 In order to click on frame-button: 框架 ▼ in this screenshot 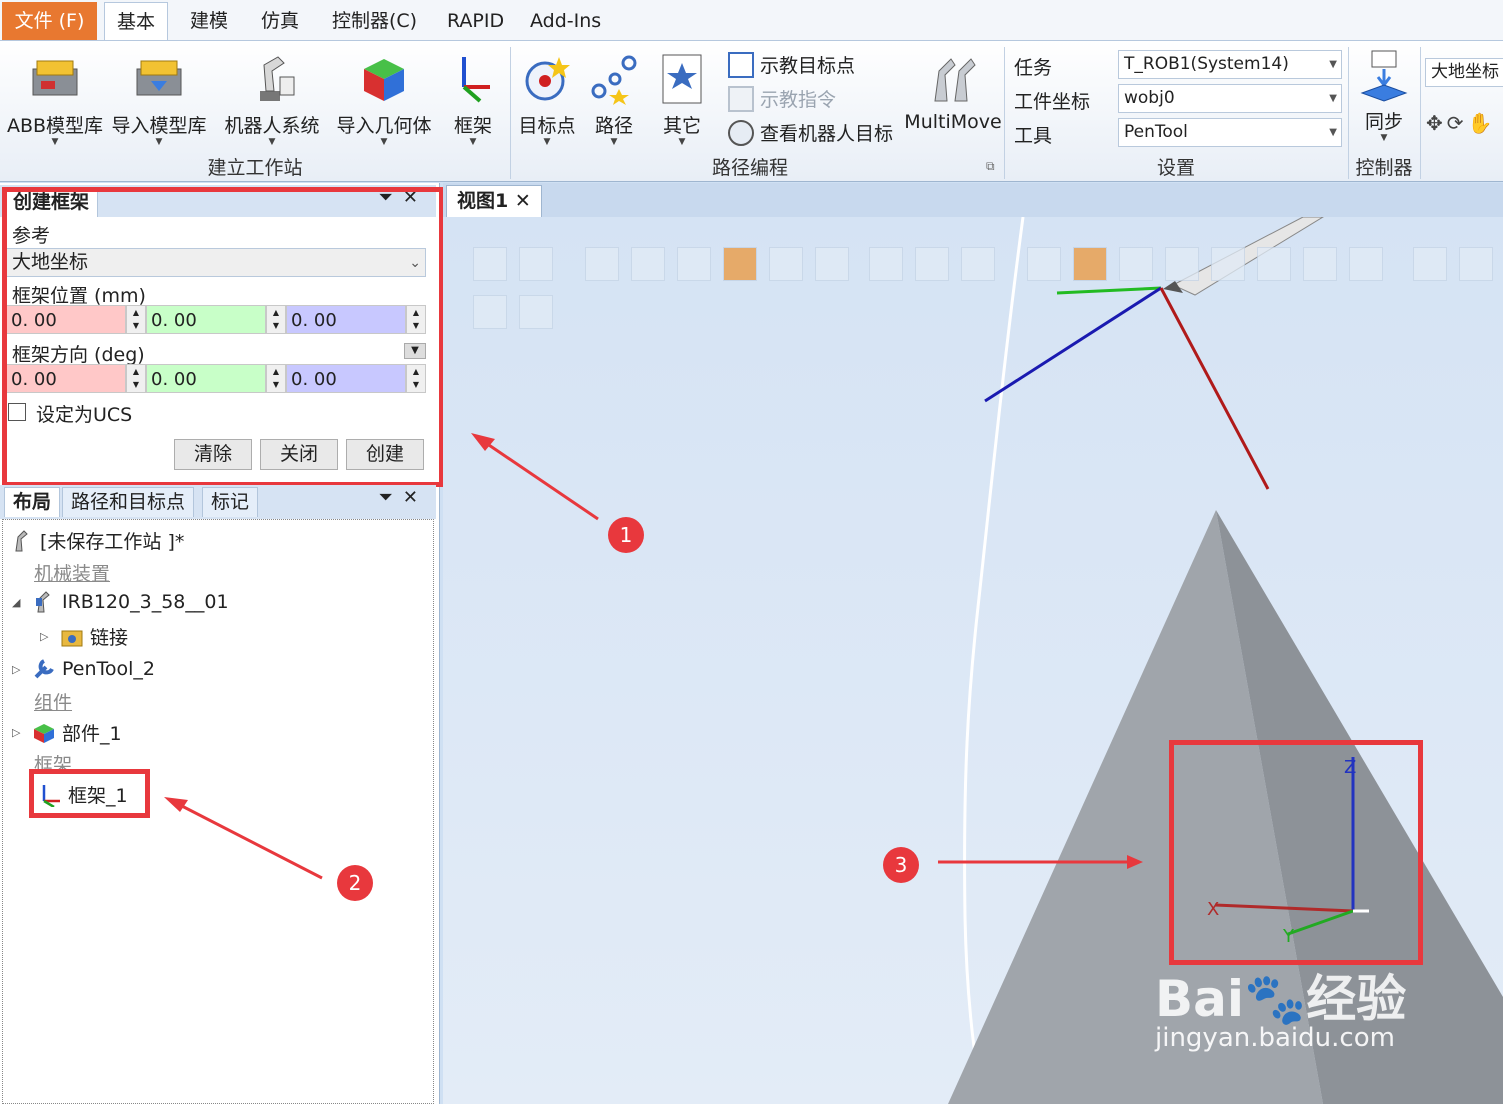, I will do `click(473, 99)`.